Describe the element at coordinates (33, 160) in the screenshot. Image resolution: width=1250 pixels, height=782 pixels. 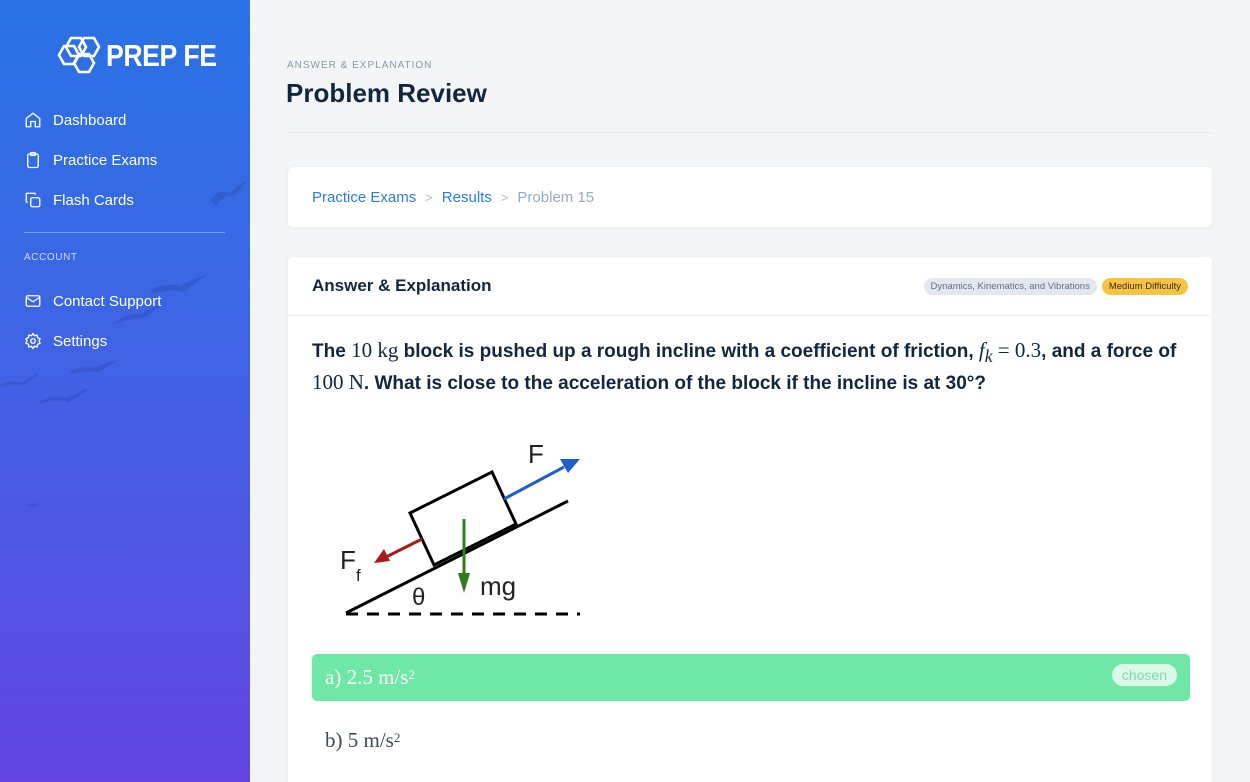
I see `clipboard-icon` at that location.